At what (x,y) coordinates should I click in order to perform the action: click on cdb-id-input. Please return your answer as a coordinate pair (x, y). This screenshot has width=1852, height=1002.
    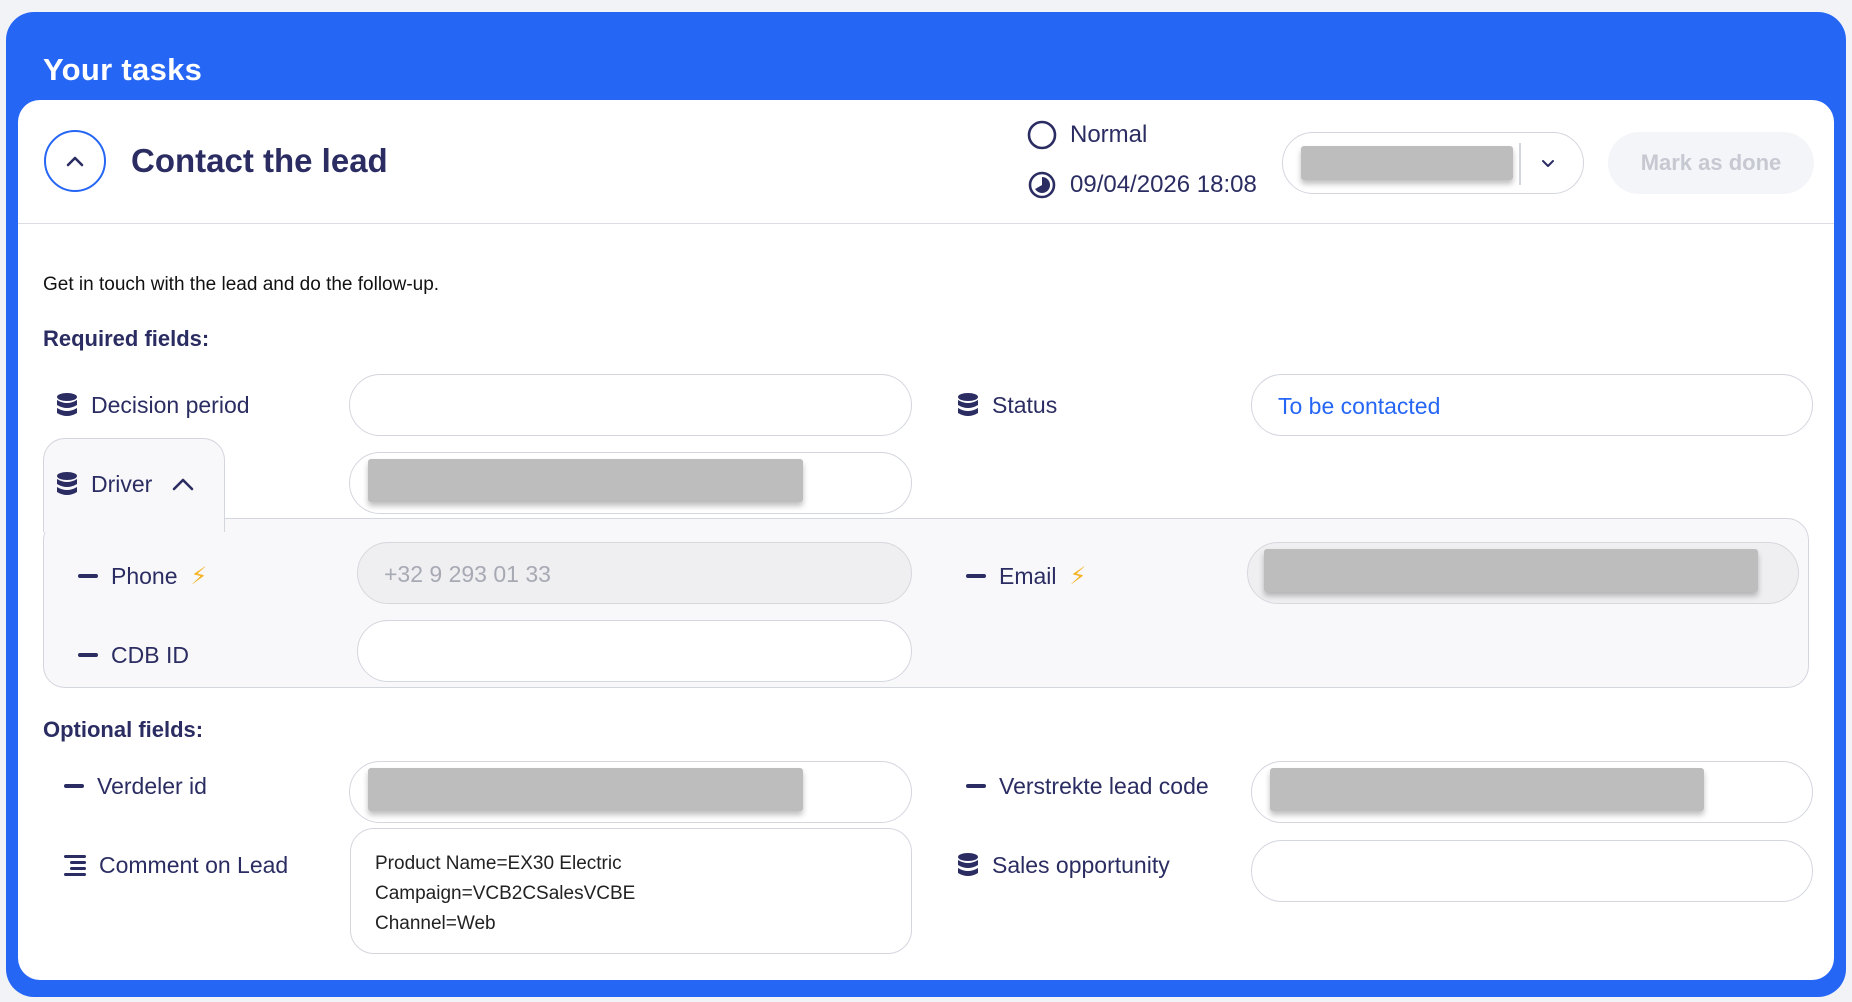
    Looking at the image, I should click on (634, 651).